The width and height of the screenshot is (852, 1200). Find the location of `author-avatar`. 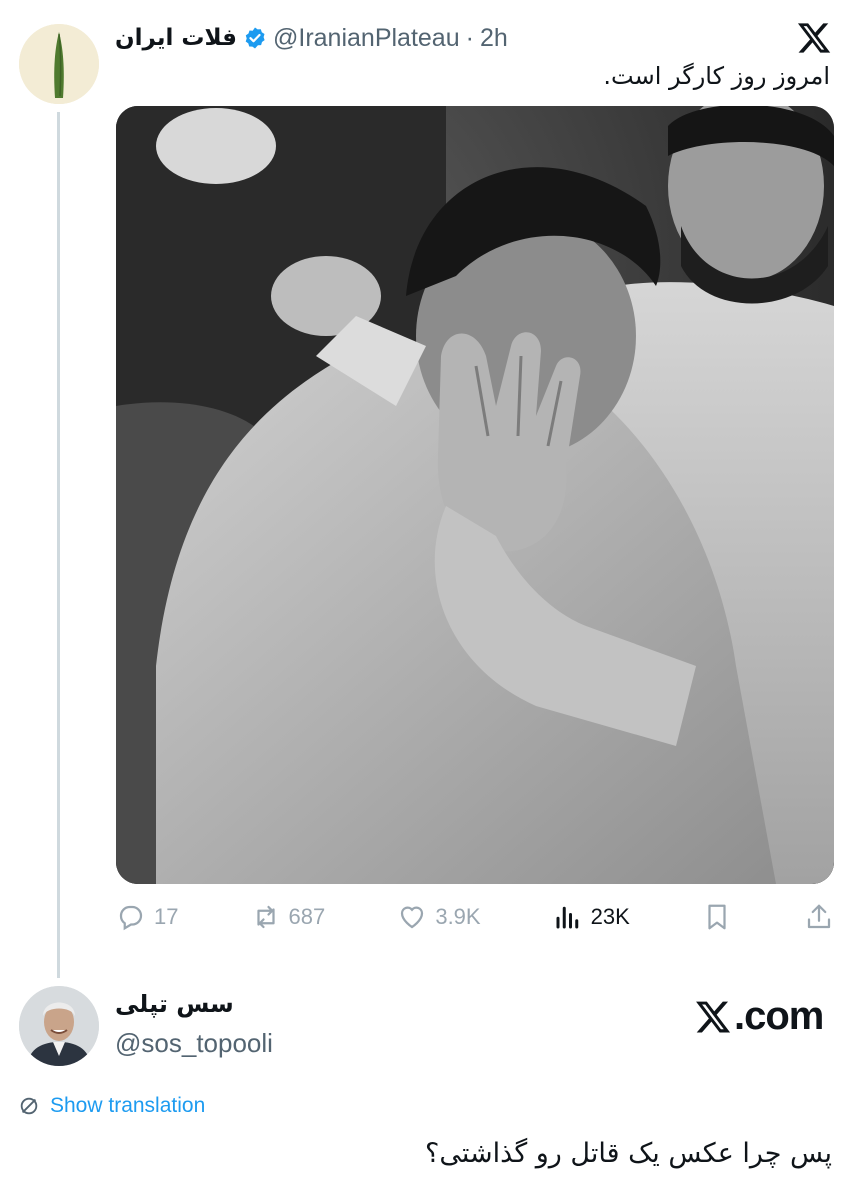

author-avatar is located at coordinates (59, 64).